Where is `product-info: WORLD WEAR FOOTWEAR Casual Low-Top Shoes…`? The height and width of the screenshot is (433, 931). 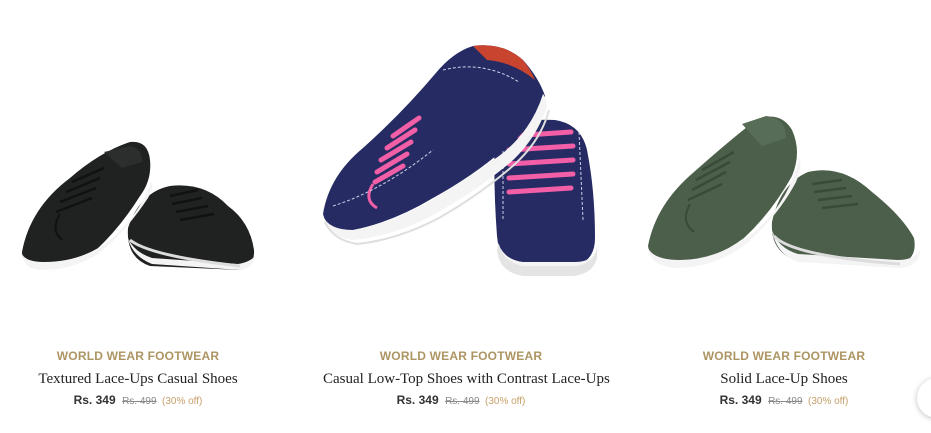 product-info: WORLD WEAR FOOTWEAR Casual Low-Top Shoes… is located at coordinates (466, 379).